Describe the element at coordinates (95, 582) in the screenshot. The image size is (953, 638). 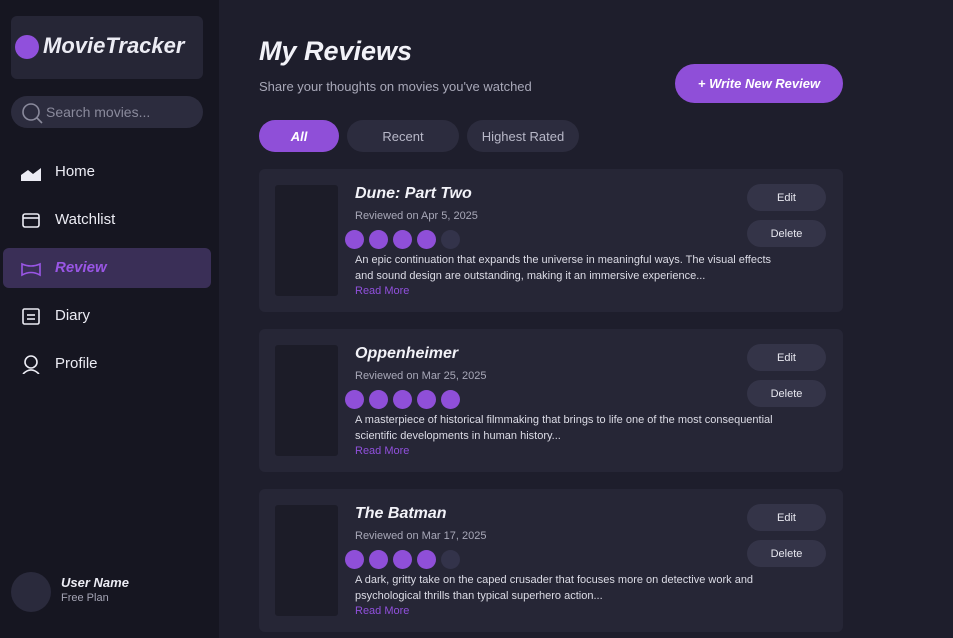
I see `user-name: User Name` at that location.